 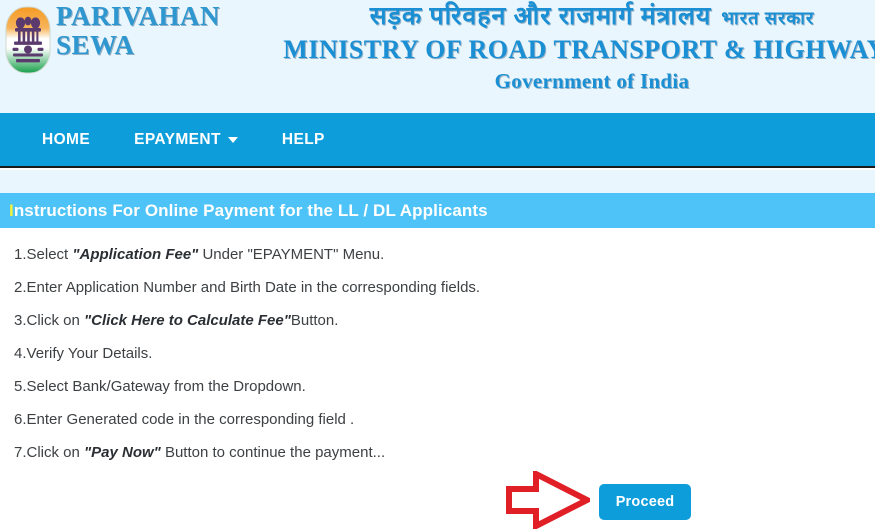 I want to click on list-item: 4.Verify Your Details., so click(x=414, y=354).